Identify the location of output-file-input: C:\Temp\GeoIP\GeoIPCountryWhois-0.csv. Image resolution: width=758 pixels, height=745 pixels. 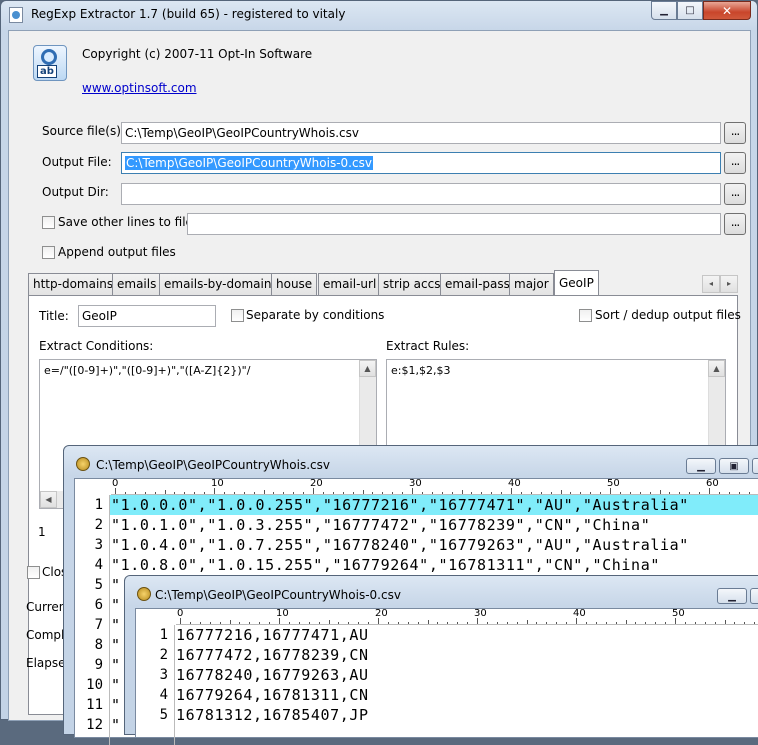
(421, 163).